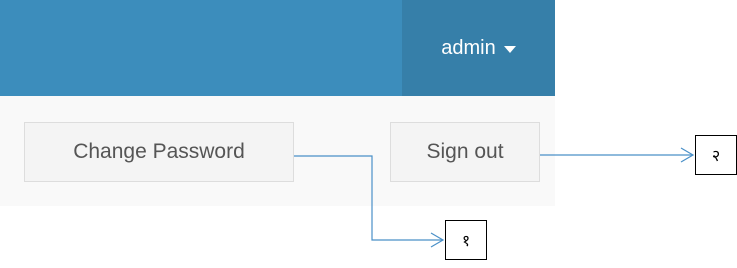  I want to click on user-menu-toggle: admin, so click(478, 48).